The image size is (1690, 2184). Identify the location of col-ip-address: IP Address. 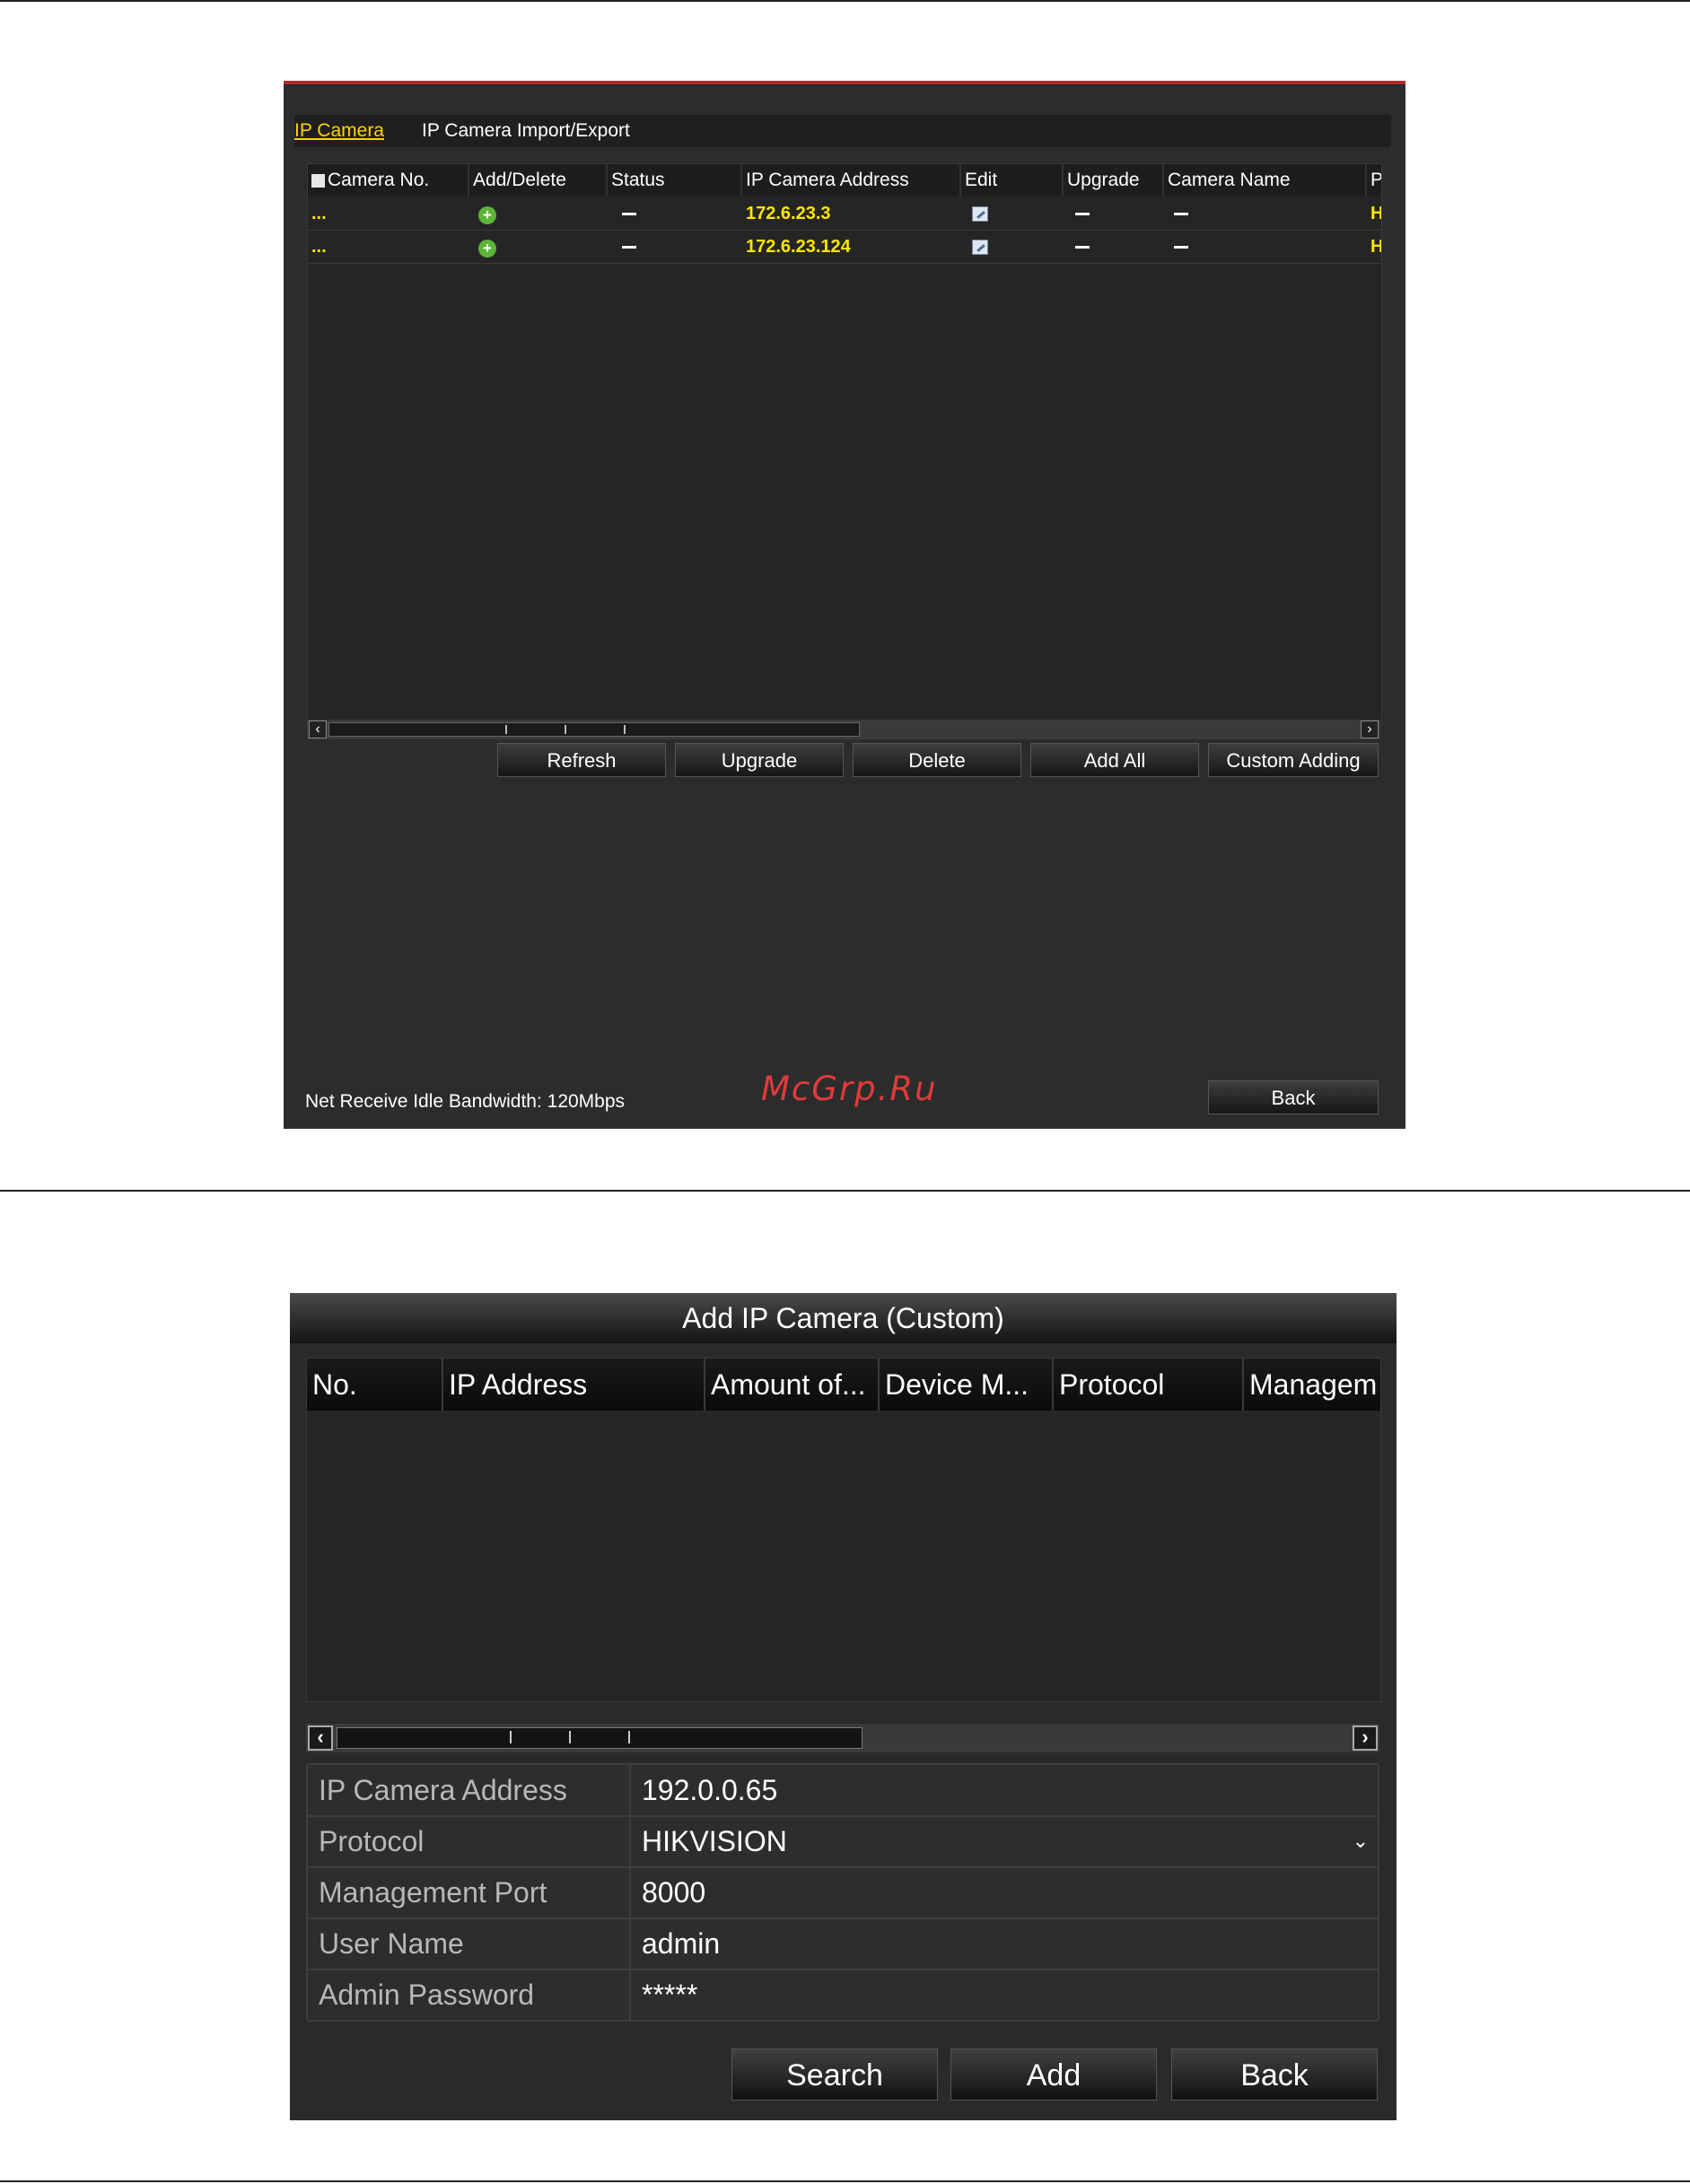
(574, 1384).